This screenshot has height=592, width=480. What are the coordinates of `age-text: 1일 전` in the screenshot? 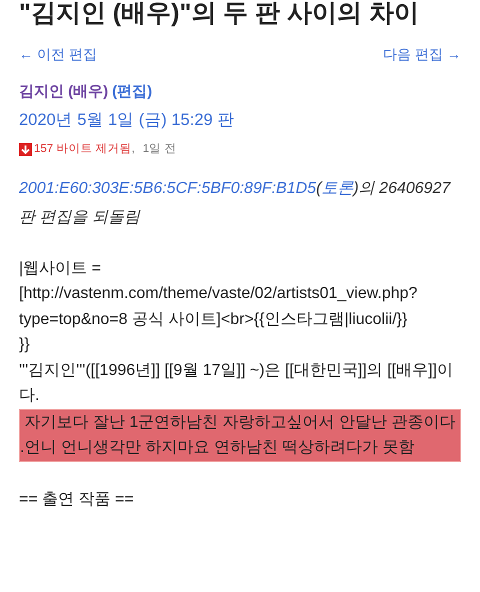 It's located at (159, 149).